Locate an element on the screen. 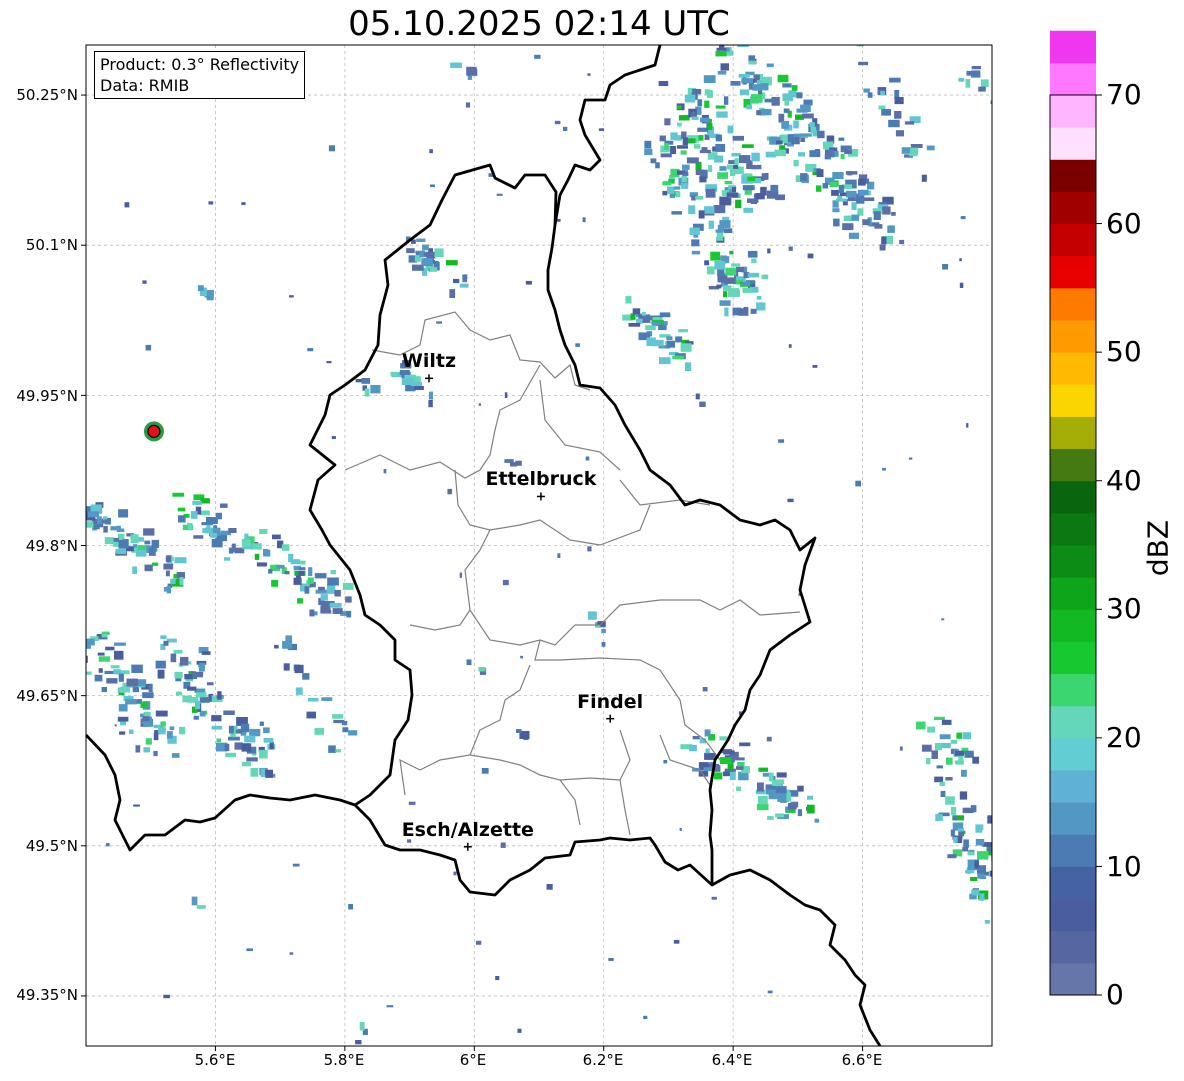  colorbar-tick-label: 20 is located at coordinates (1124, 737).